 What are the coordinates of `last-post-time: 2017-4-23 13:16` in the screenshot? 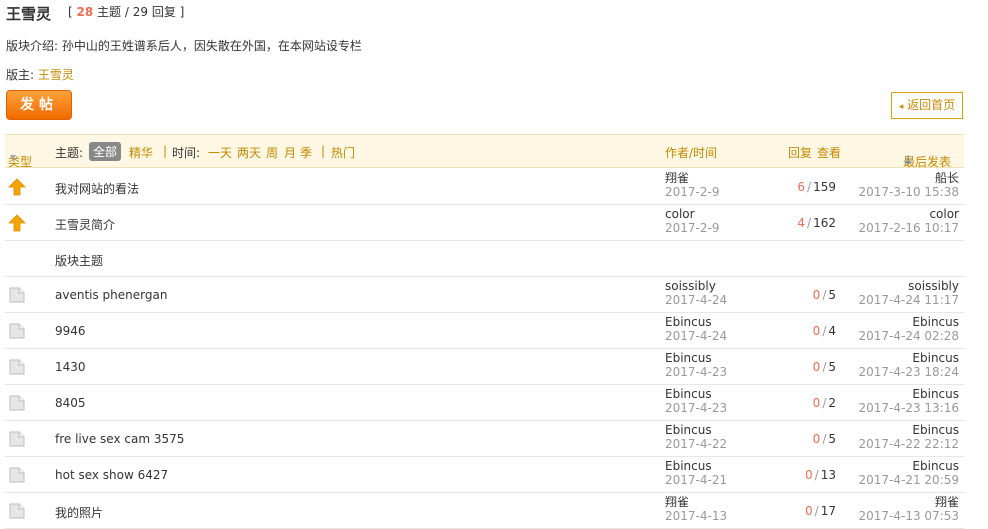 It's located at (909, 408).